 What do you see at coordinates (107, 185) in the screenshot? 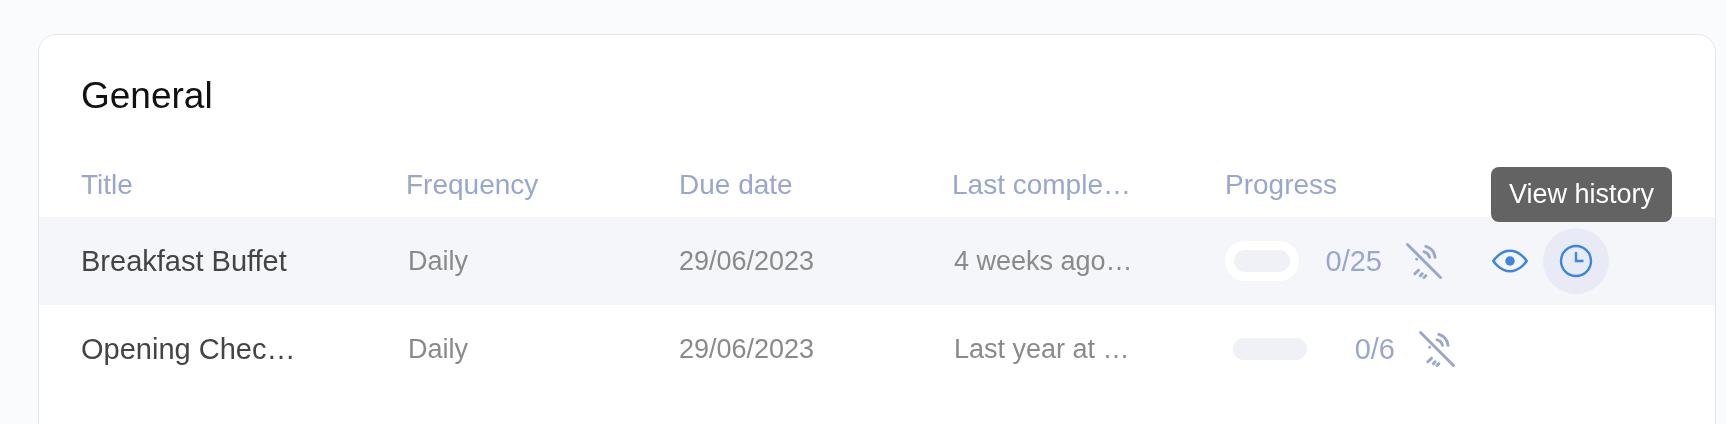
I see `column-header: Title` at bounding box center [107, 185].